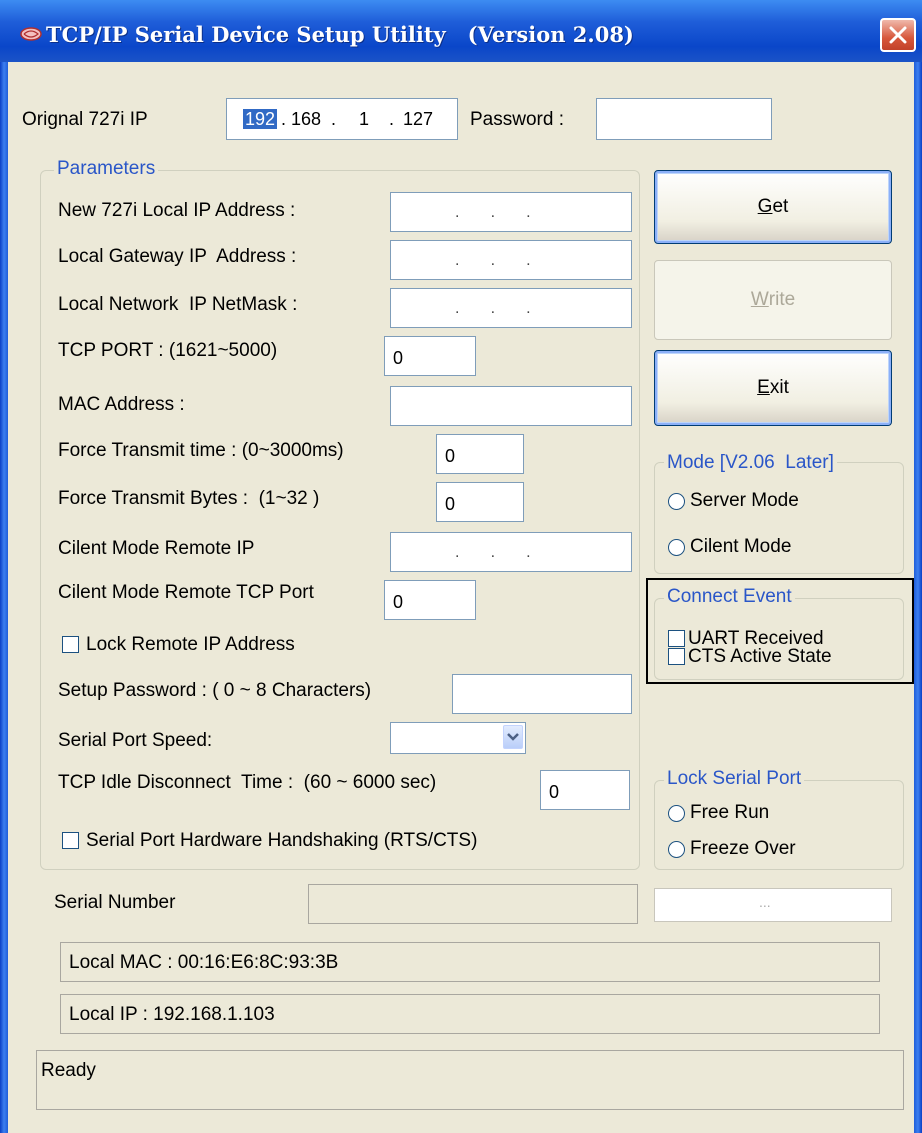 Image resolution: width=922 pixels, height=1133 pixels. I want to click on serial-speed-select, so click(458, 738).